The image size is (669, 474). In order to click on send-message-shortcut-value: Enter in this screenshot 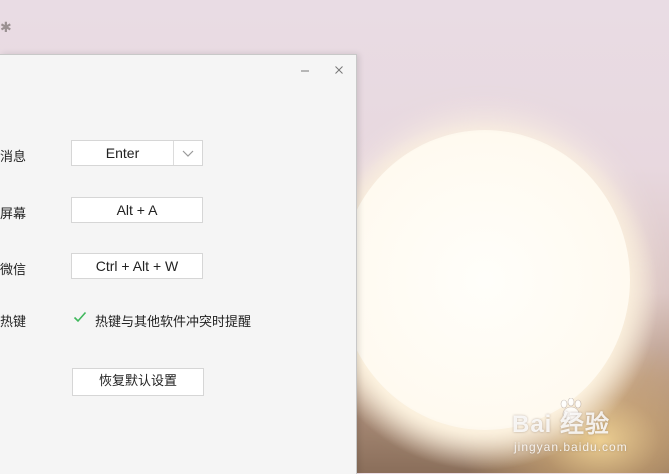, I will do `click(122, 153)`.